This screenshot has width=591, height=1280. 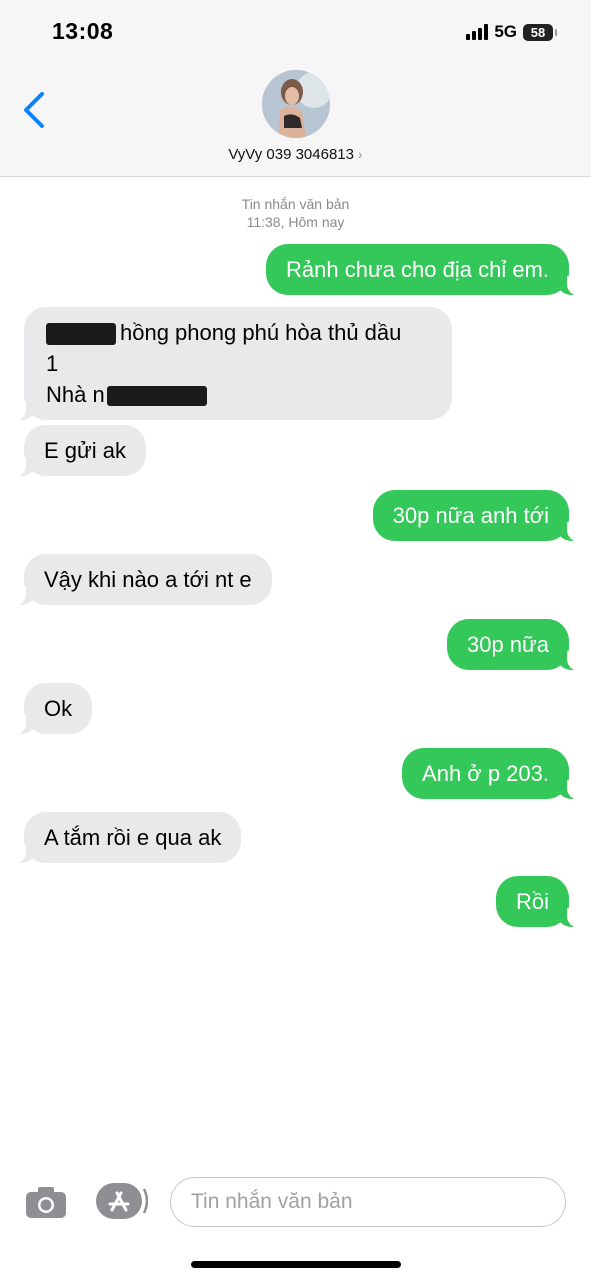 What do you see at coordinates (232, 364) in the screenshot?
I see `message-bubble-incoming: hồng phong phú hòa thủ dầu 1 Nhà n` at bounding box center [232, 364].